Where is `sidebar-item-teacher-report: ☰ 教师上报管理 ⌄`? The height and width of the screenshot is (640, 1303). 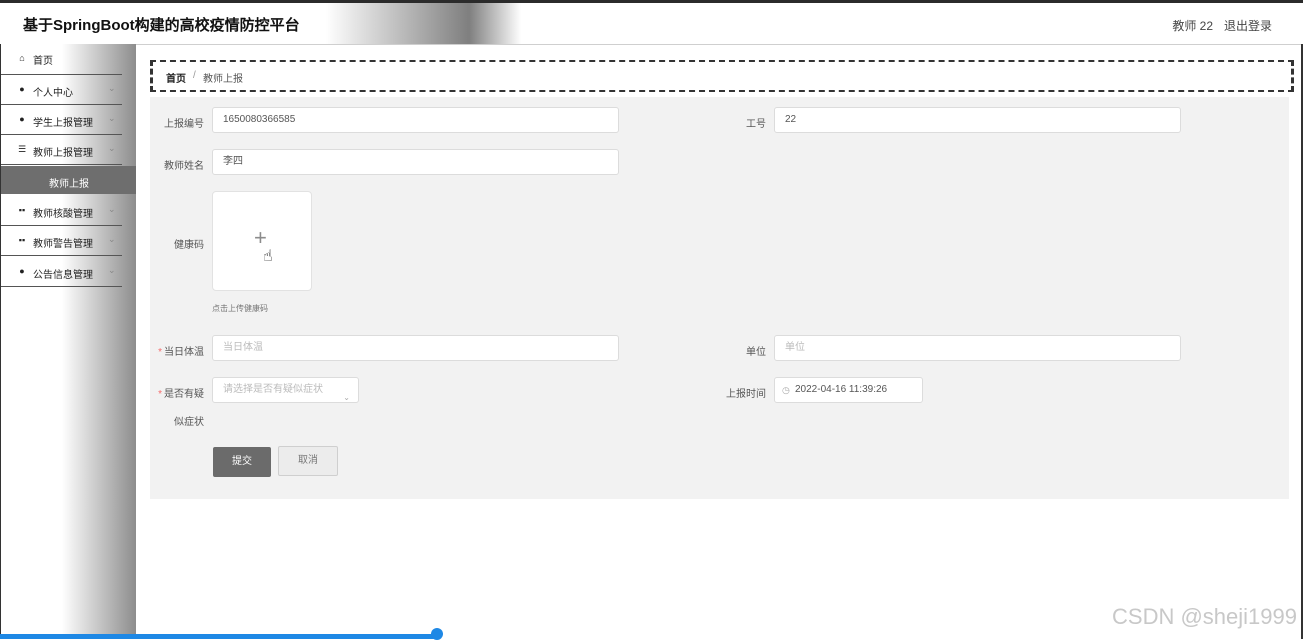
sidebar-item-teacher-report: ☰ 教师上报管理 ⌄ is located at coordinates (61, 150).